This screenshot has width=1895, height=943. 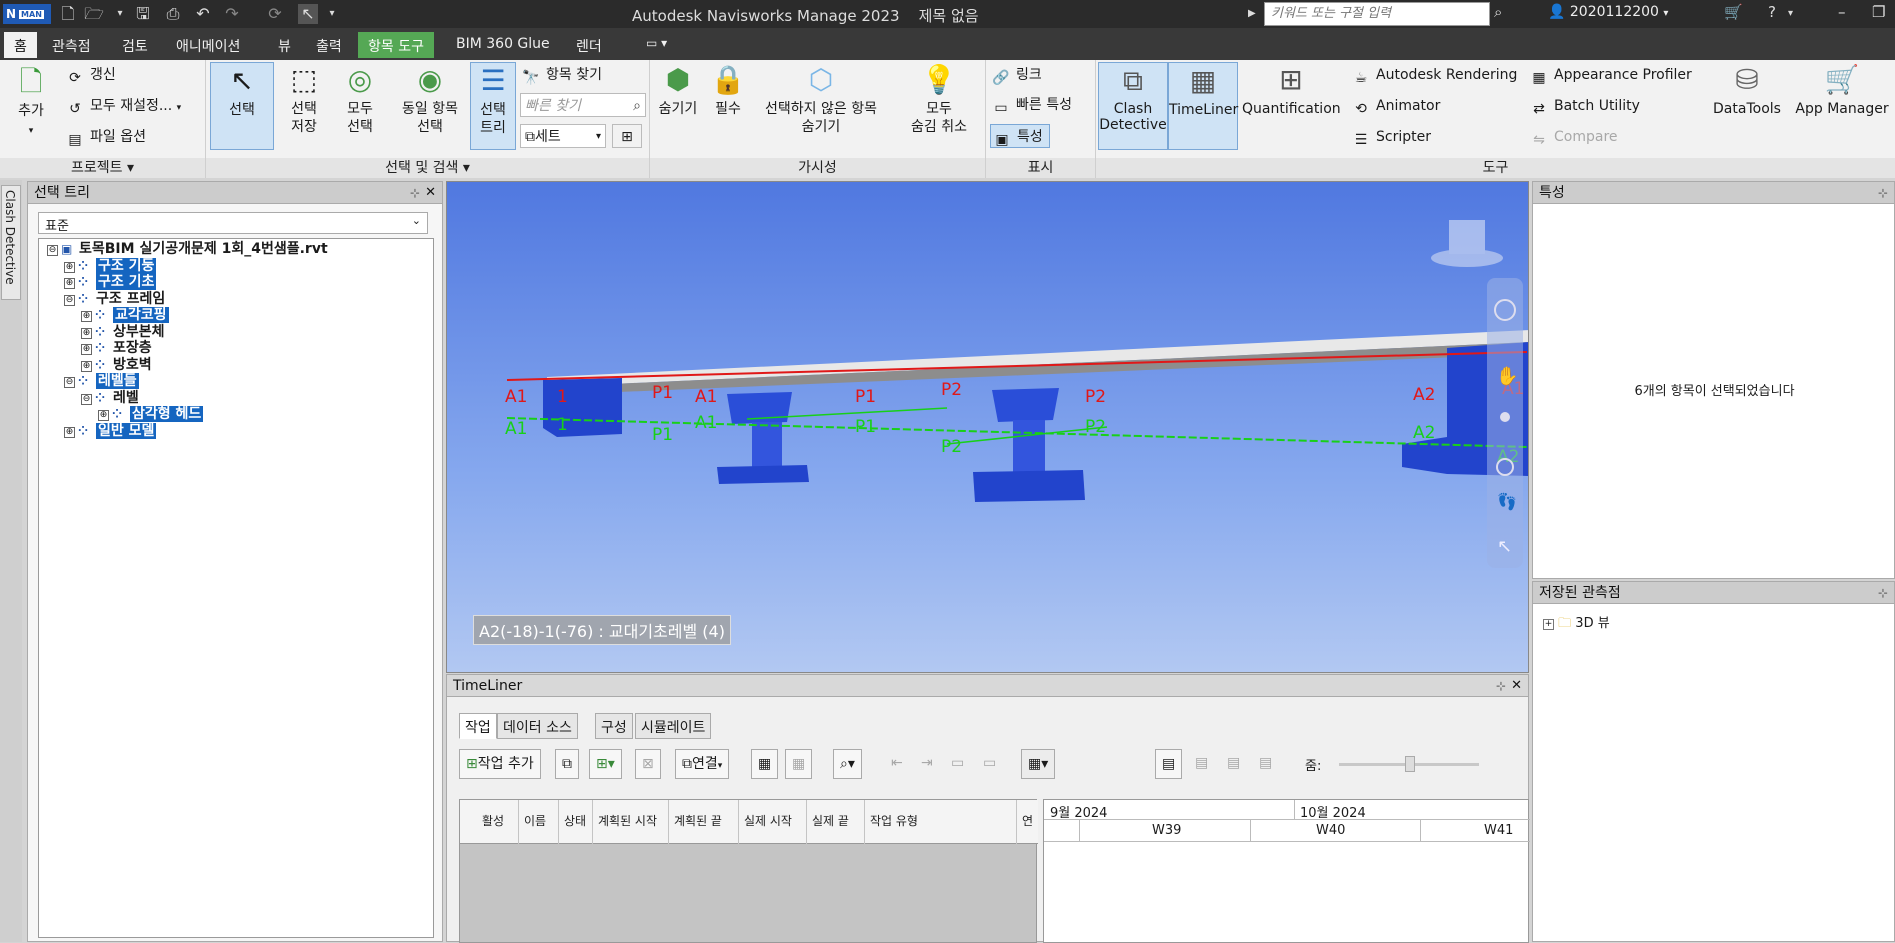 What do you see at coordinates (430, 99) in the screenshot?
I see `select-same-button: ◉ 동일 항목 선택` at bounding box center [430, 99].